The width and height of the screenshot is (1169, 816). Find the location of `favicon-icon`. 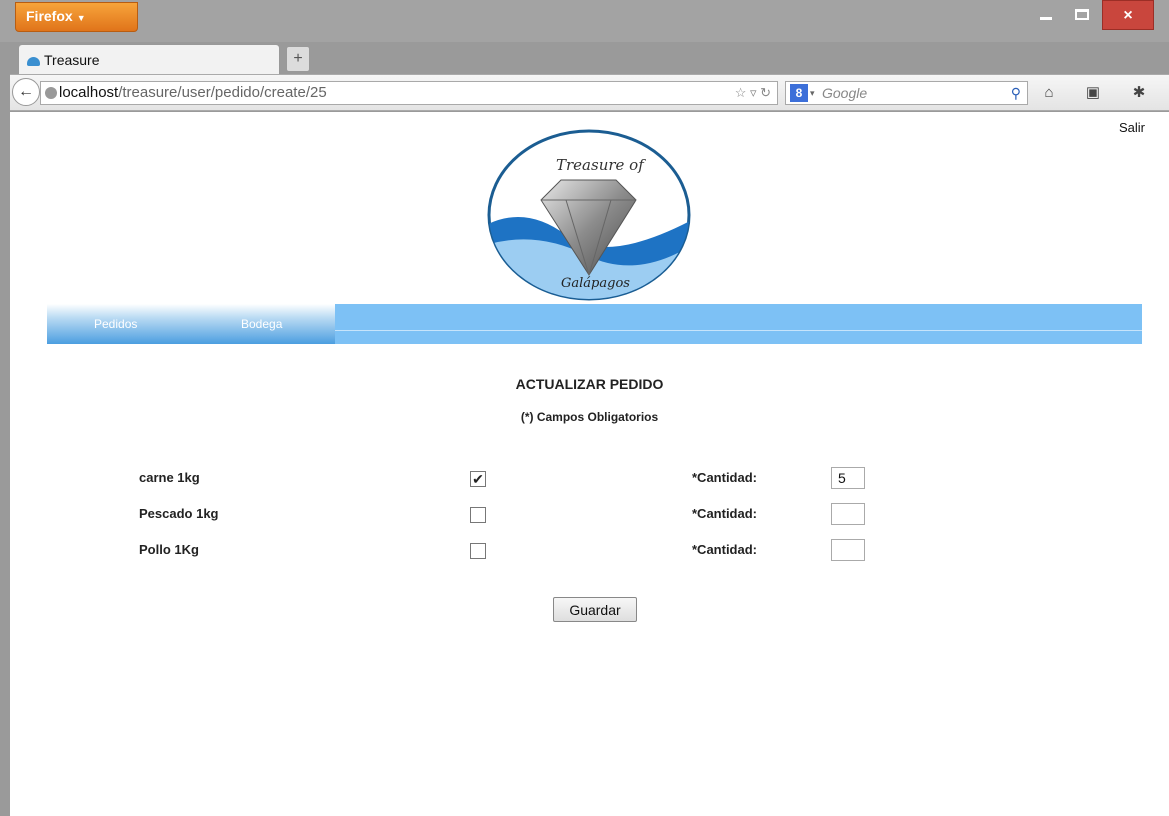

favicon-icon is located at coordinates (33, 61).